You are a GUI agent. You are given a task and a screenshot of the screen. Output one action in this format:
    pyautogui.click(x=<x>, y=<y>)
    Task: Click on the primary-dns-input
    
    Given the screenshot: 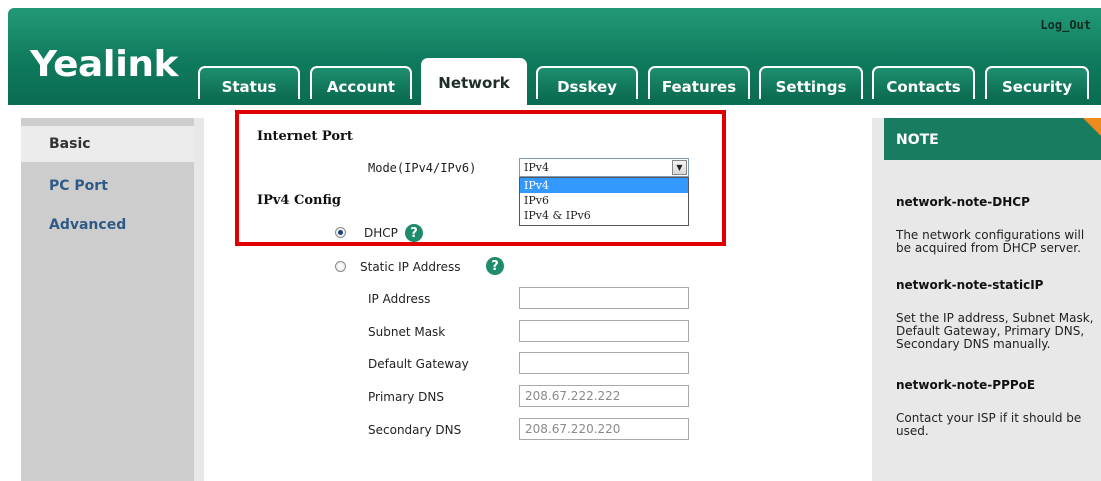 What is the action you would take?
    pyautogui.click(x=604, y=396)
    